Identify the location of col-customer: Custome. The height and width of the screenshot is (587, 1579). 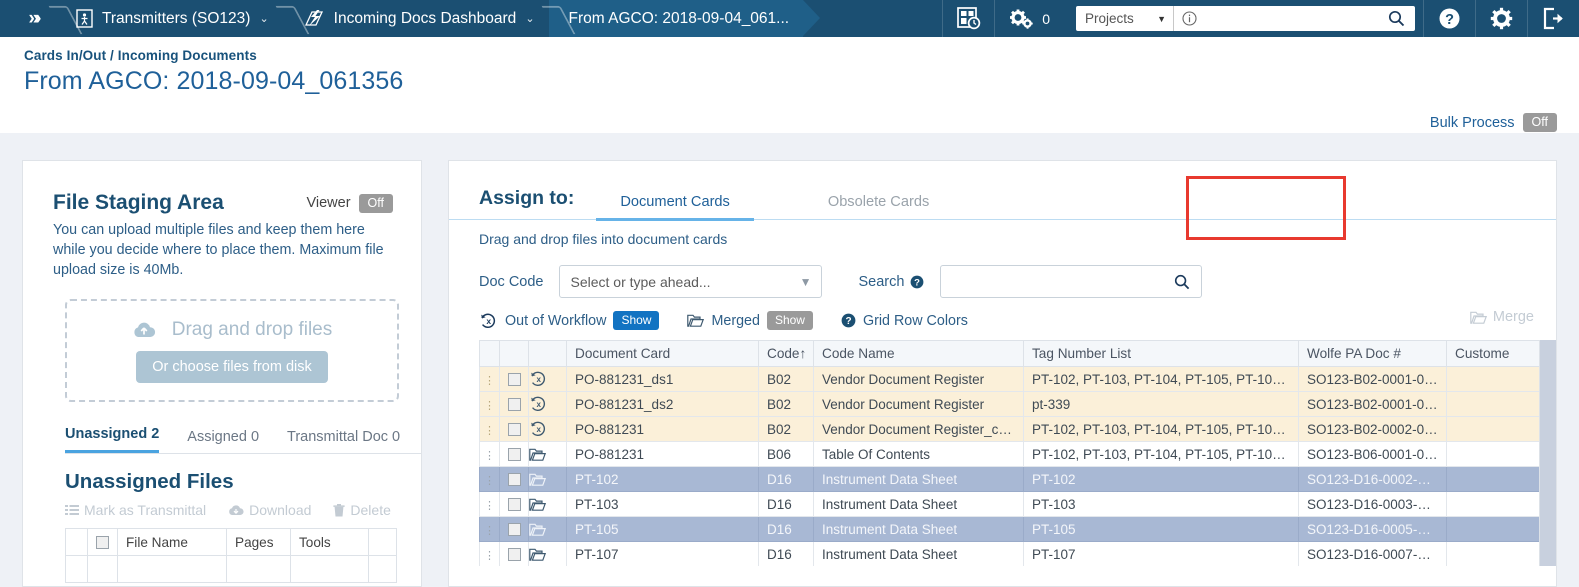
(1494, 353).